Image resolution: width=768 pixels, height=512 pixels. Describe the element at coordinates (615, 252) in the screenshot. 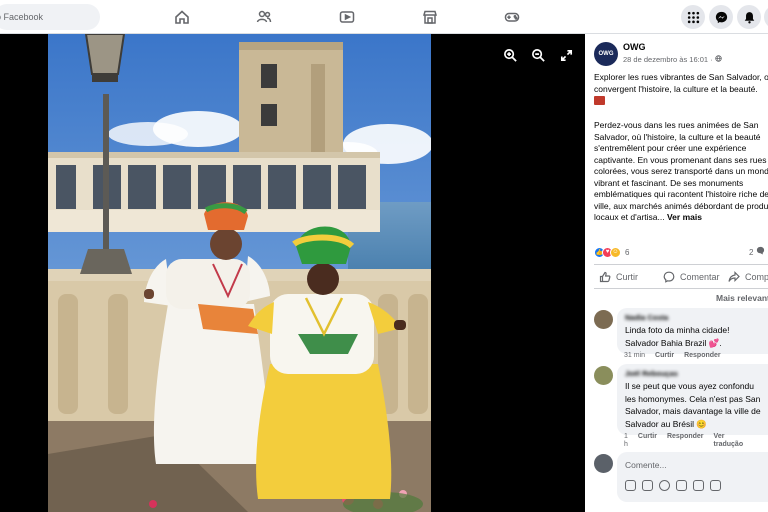

I see `haha-reaction-icon: ☺` at that location.